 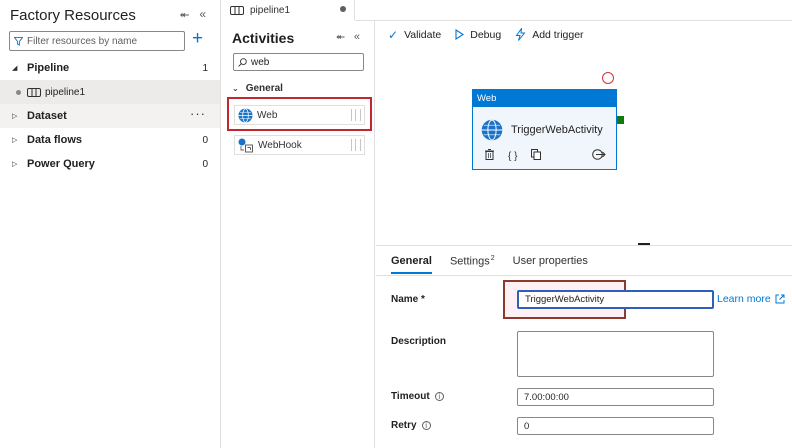 I want to click on pipeline-toolbar: ✓ Validate Debug Add trigger, so click(x=584, y=34).